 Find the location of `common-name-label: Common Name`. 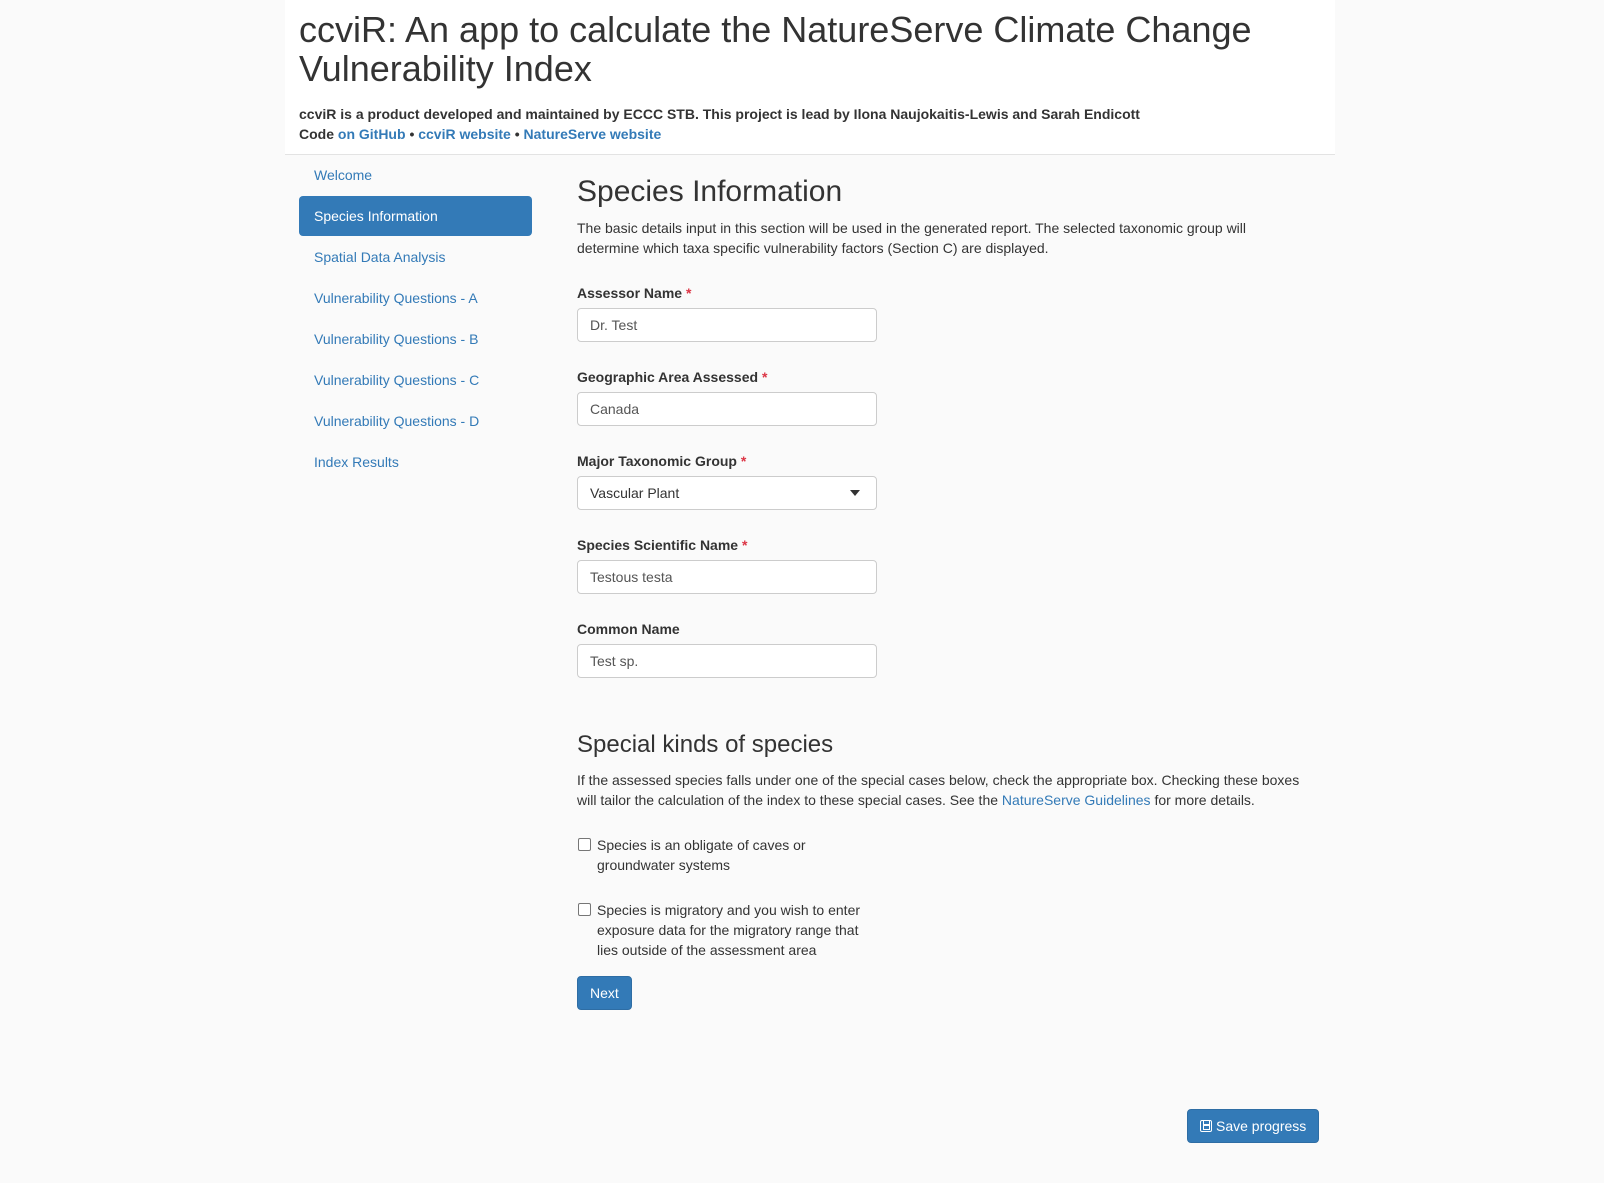

common-name-label: Common Name is located at coordinates (628, 629).